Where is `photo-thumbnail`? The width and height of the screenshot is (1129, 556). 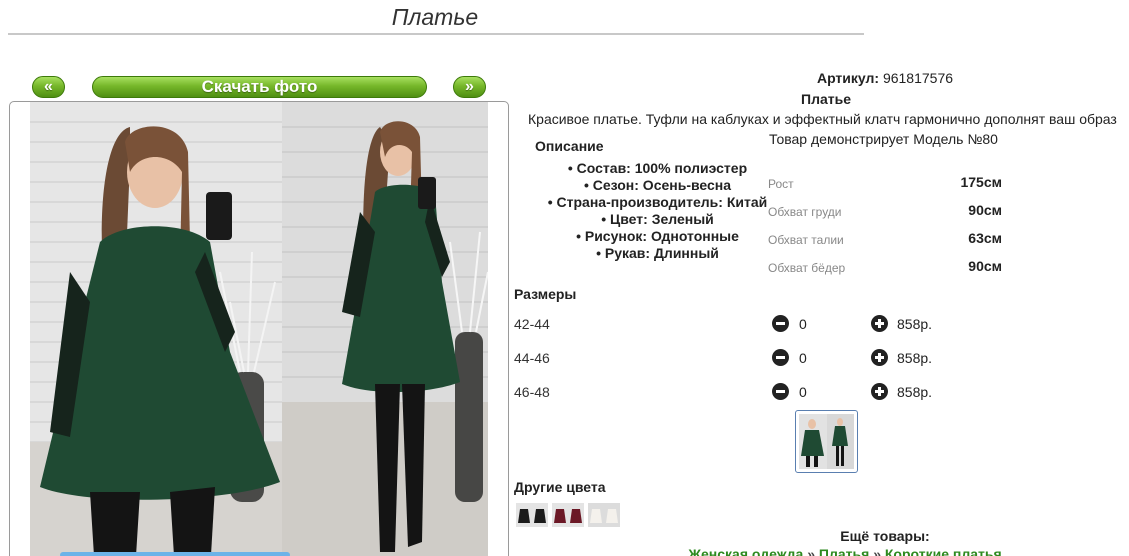
photo-thumbnail is located at coordinates (826, 441).